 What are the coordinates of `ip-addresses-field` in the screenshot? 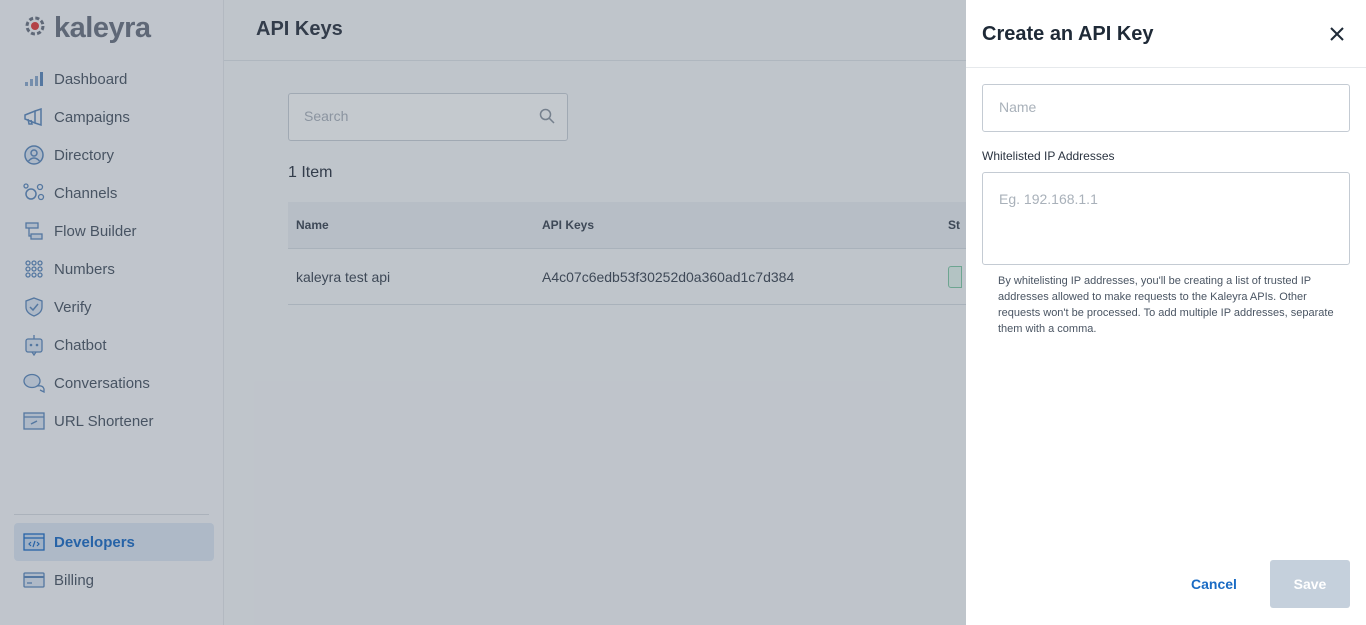 It's located at (1166, 218).